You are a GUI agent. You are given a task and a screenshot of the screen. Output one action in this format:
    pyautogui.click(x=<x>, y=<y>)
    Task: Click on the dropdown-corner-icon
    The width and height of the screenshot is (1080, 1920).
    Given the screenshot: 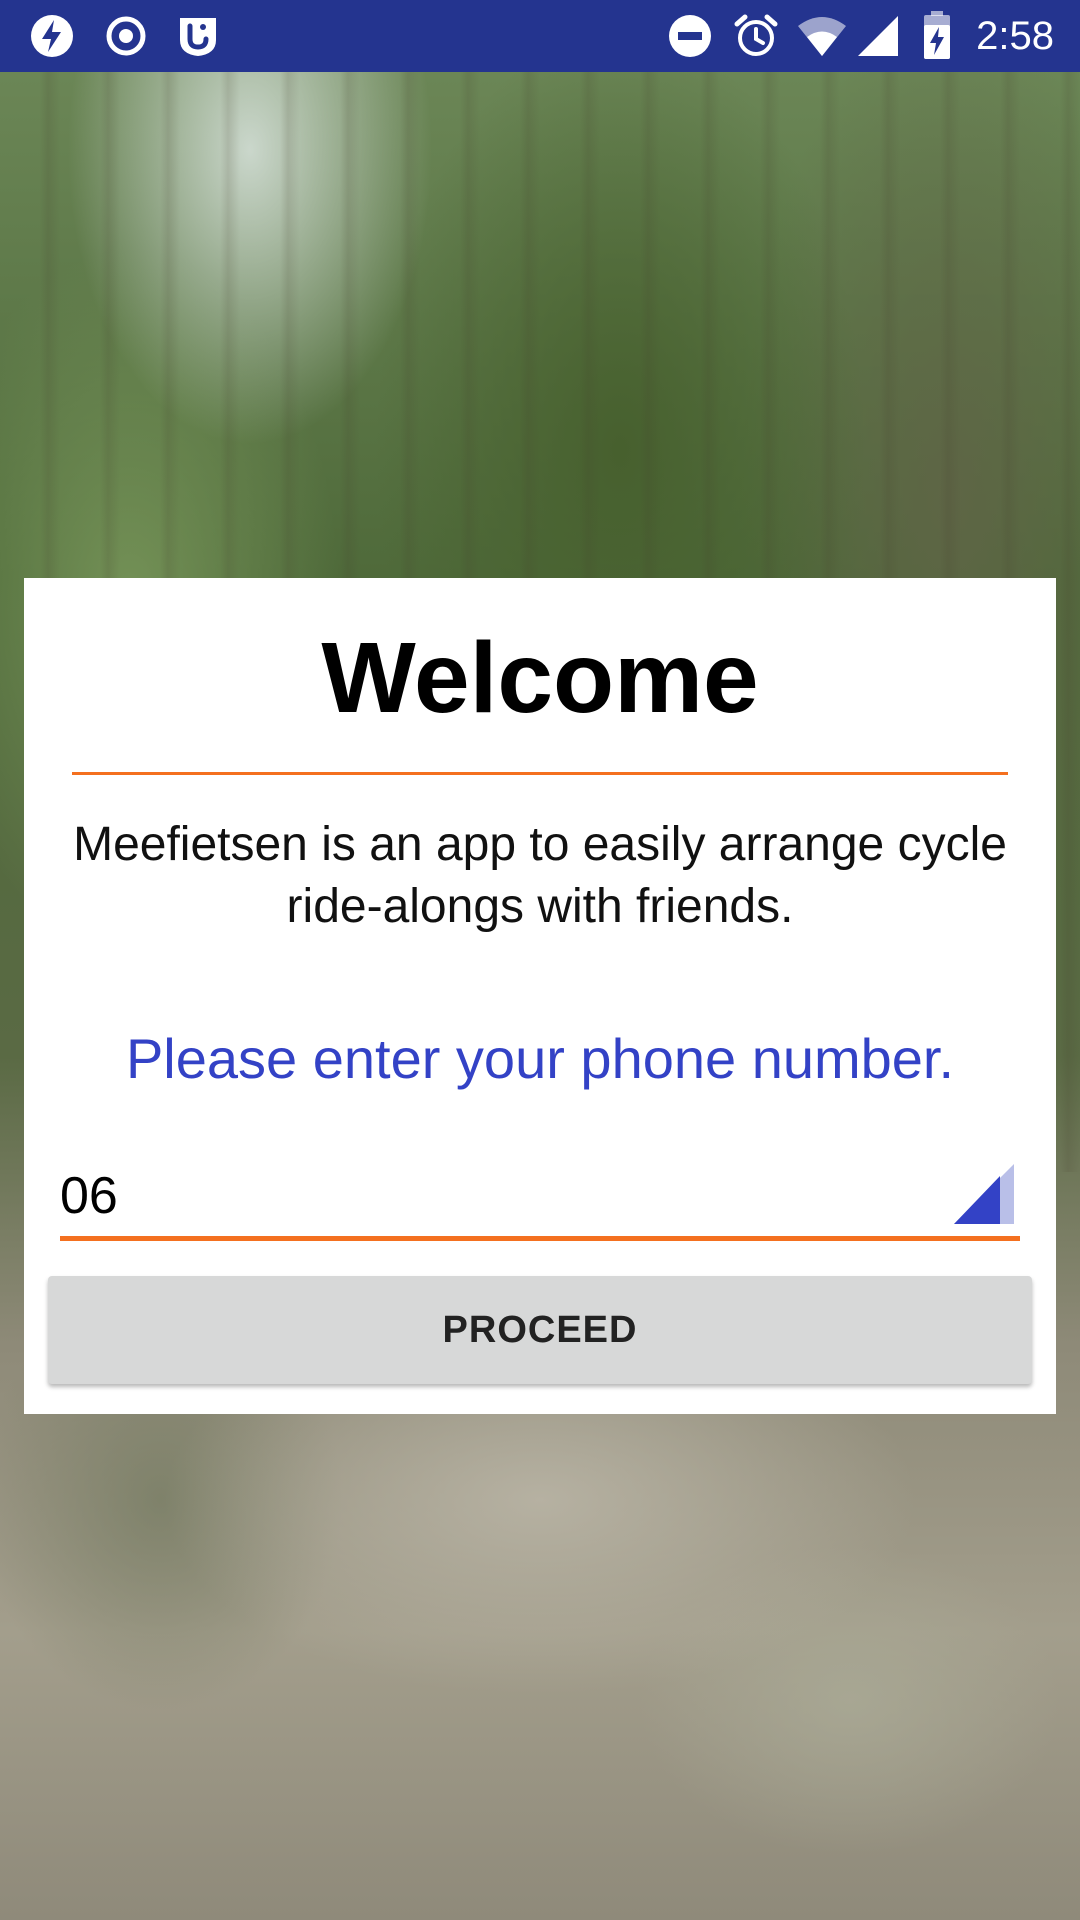 What is the action you would take?
    pyautogui.click(x=984, y=1194)
    